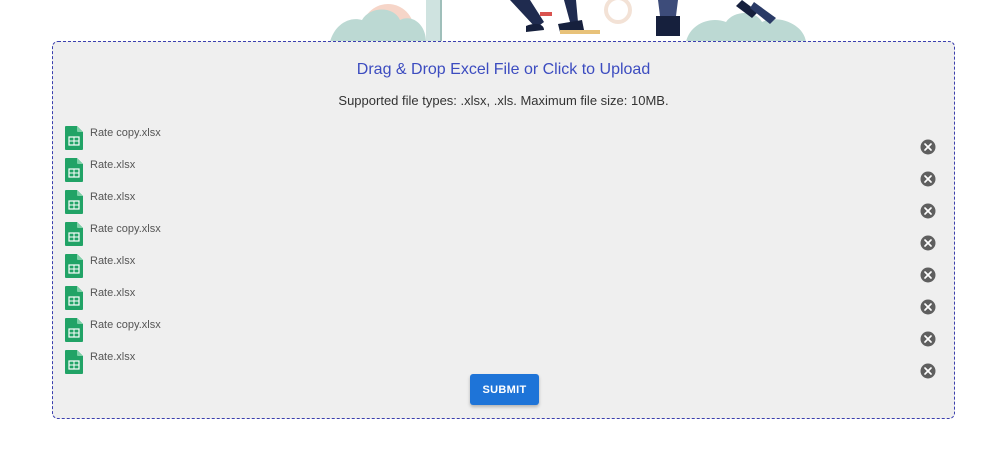  Describe the element at coordinates (504, 389) in the screenshot. I see `submit-button: SUBMIT` at that location.